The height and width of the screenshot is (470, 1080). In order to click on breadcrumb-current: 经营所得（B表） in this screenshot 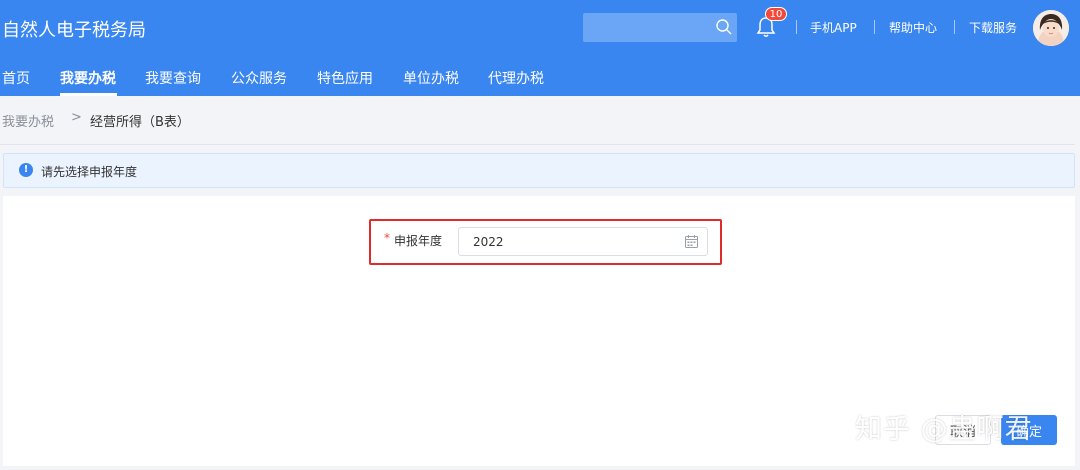, I will do `click(140, 122)`.